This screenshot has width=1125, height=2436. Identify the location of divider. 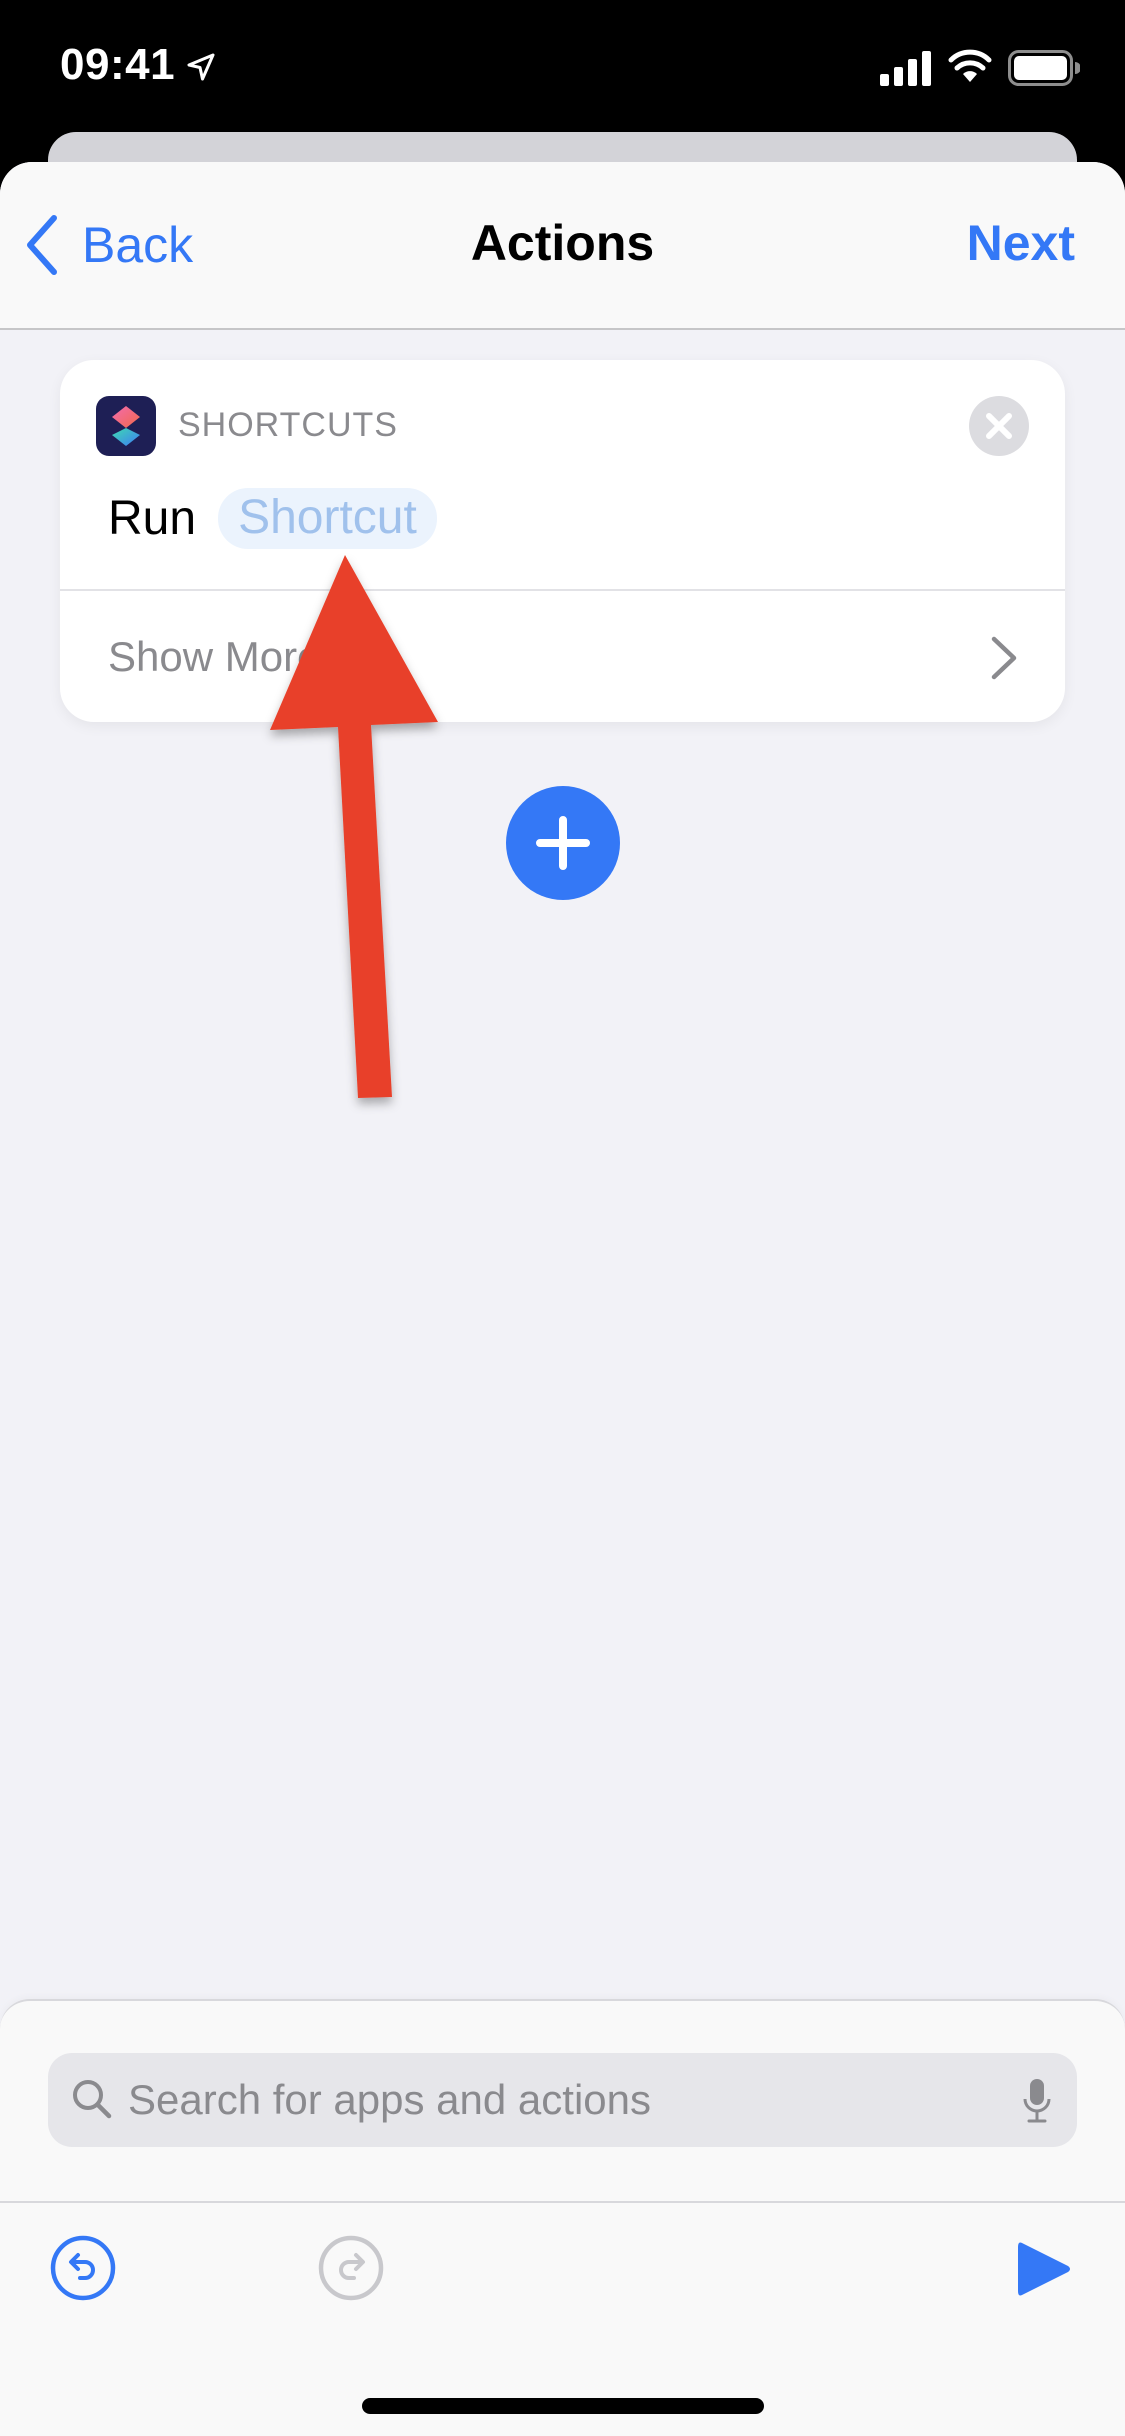
(562, 2202).